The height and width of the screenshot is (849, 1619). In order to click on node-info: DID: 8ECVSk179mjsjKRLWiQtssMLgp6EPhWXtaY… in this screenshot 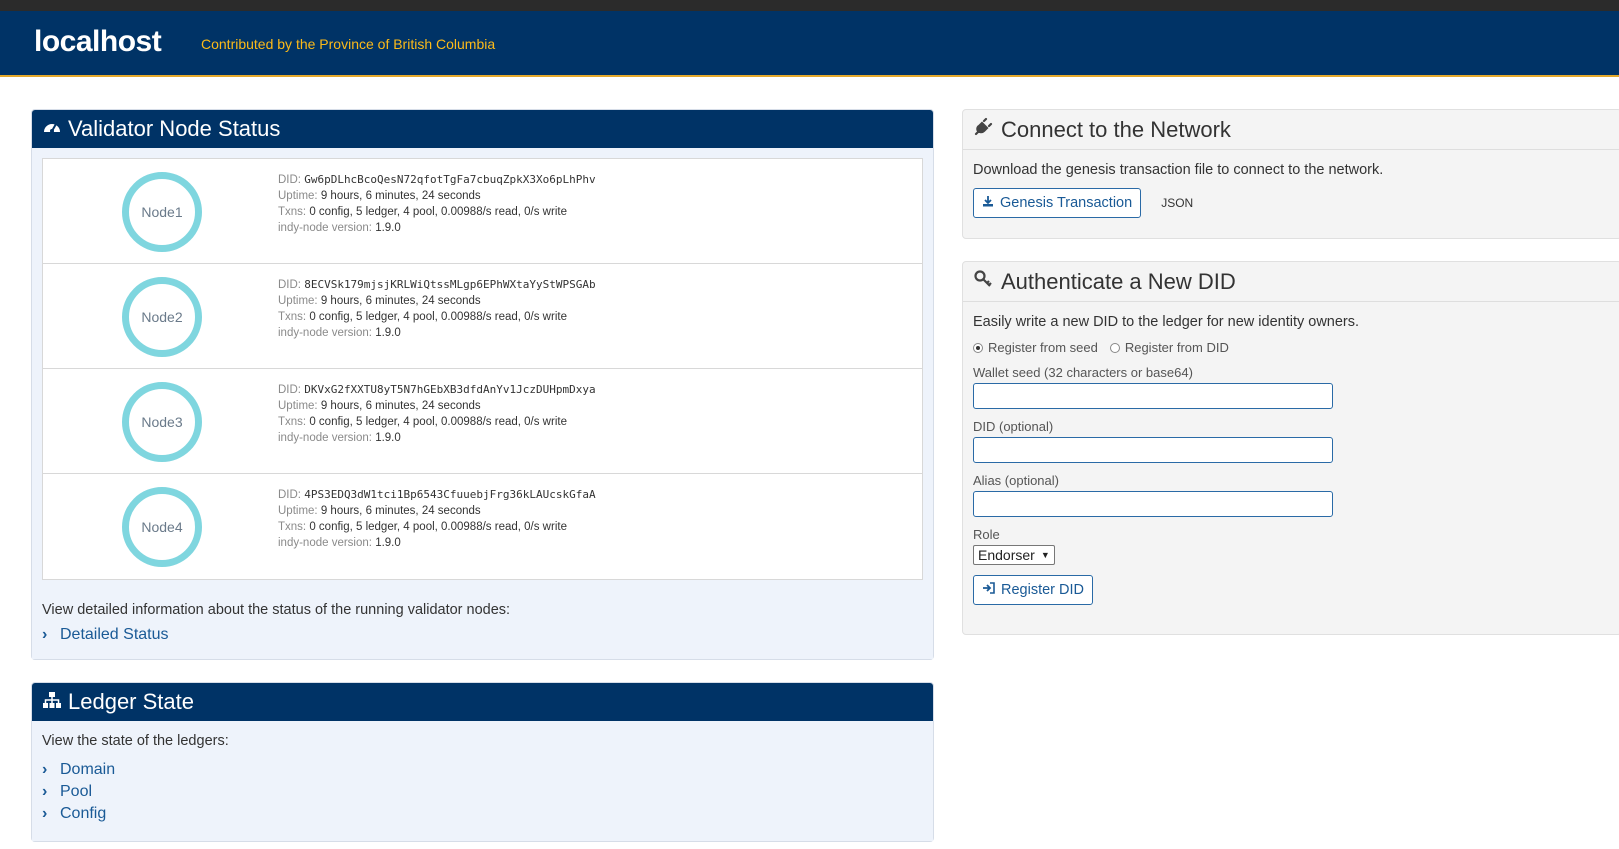, I will do `click(437, 309)`.